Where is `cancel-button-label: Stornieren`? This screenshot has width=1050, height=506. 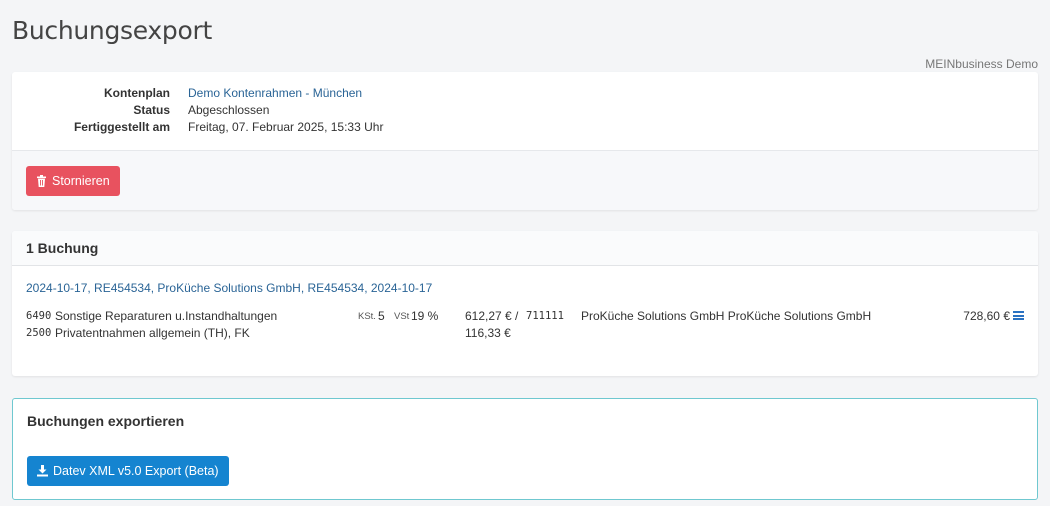
cancel-button-label: Stornieren is located at coordinates (81, 181).